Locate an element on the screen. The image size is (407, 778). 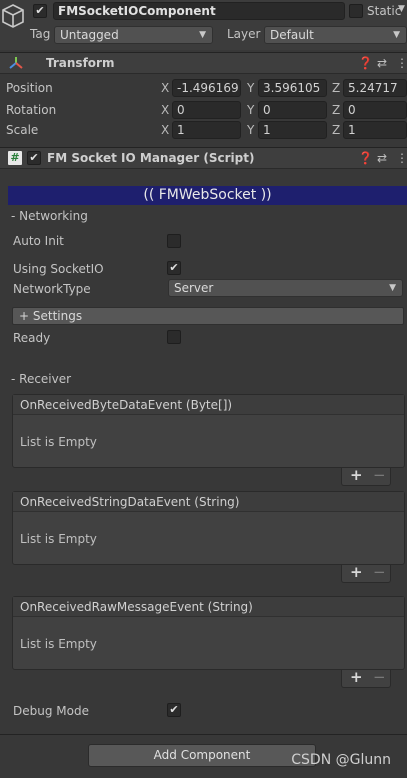
script-component-header: # ✔ FM Socket IO Manager (Script) ❓ ⇄ ⋮ is located at coordinates (203, 158).